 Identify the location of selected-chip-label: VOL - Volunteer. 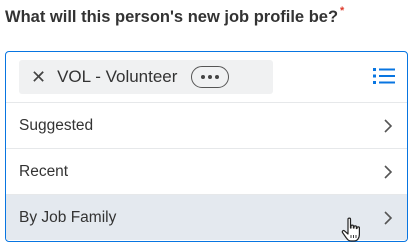
(117, 76).